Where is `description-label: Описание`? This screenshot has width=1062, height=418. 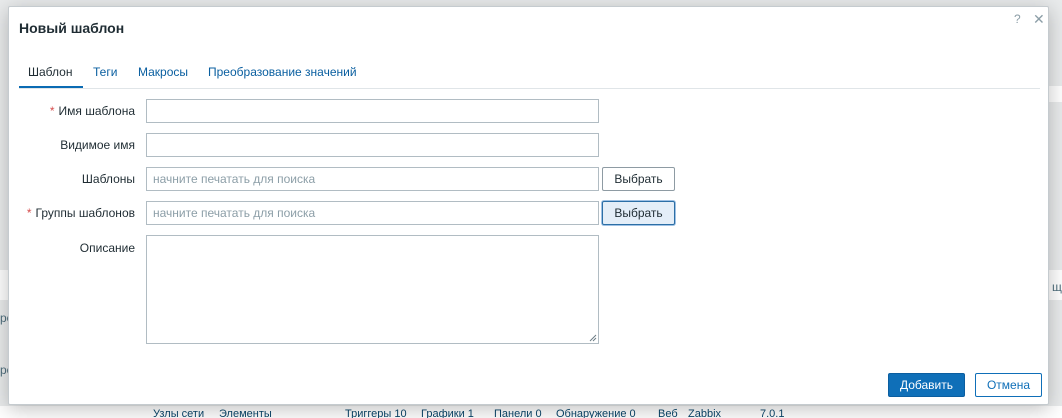 description-label: Описание is located at coordinates (107, 248).